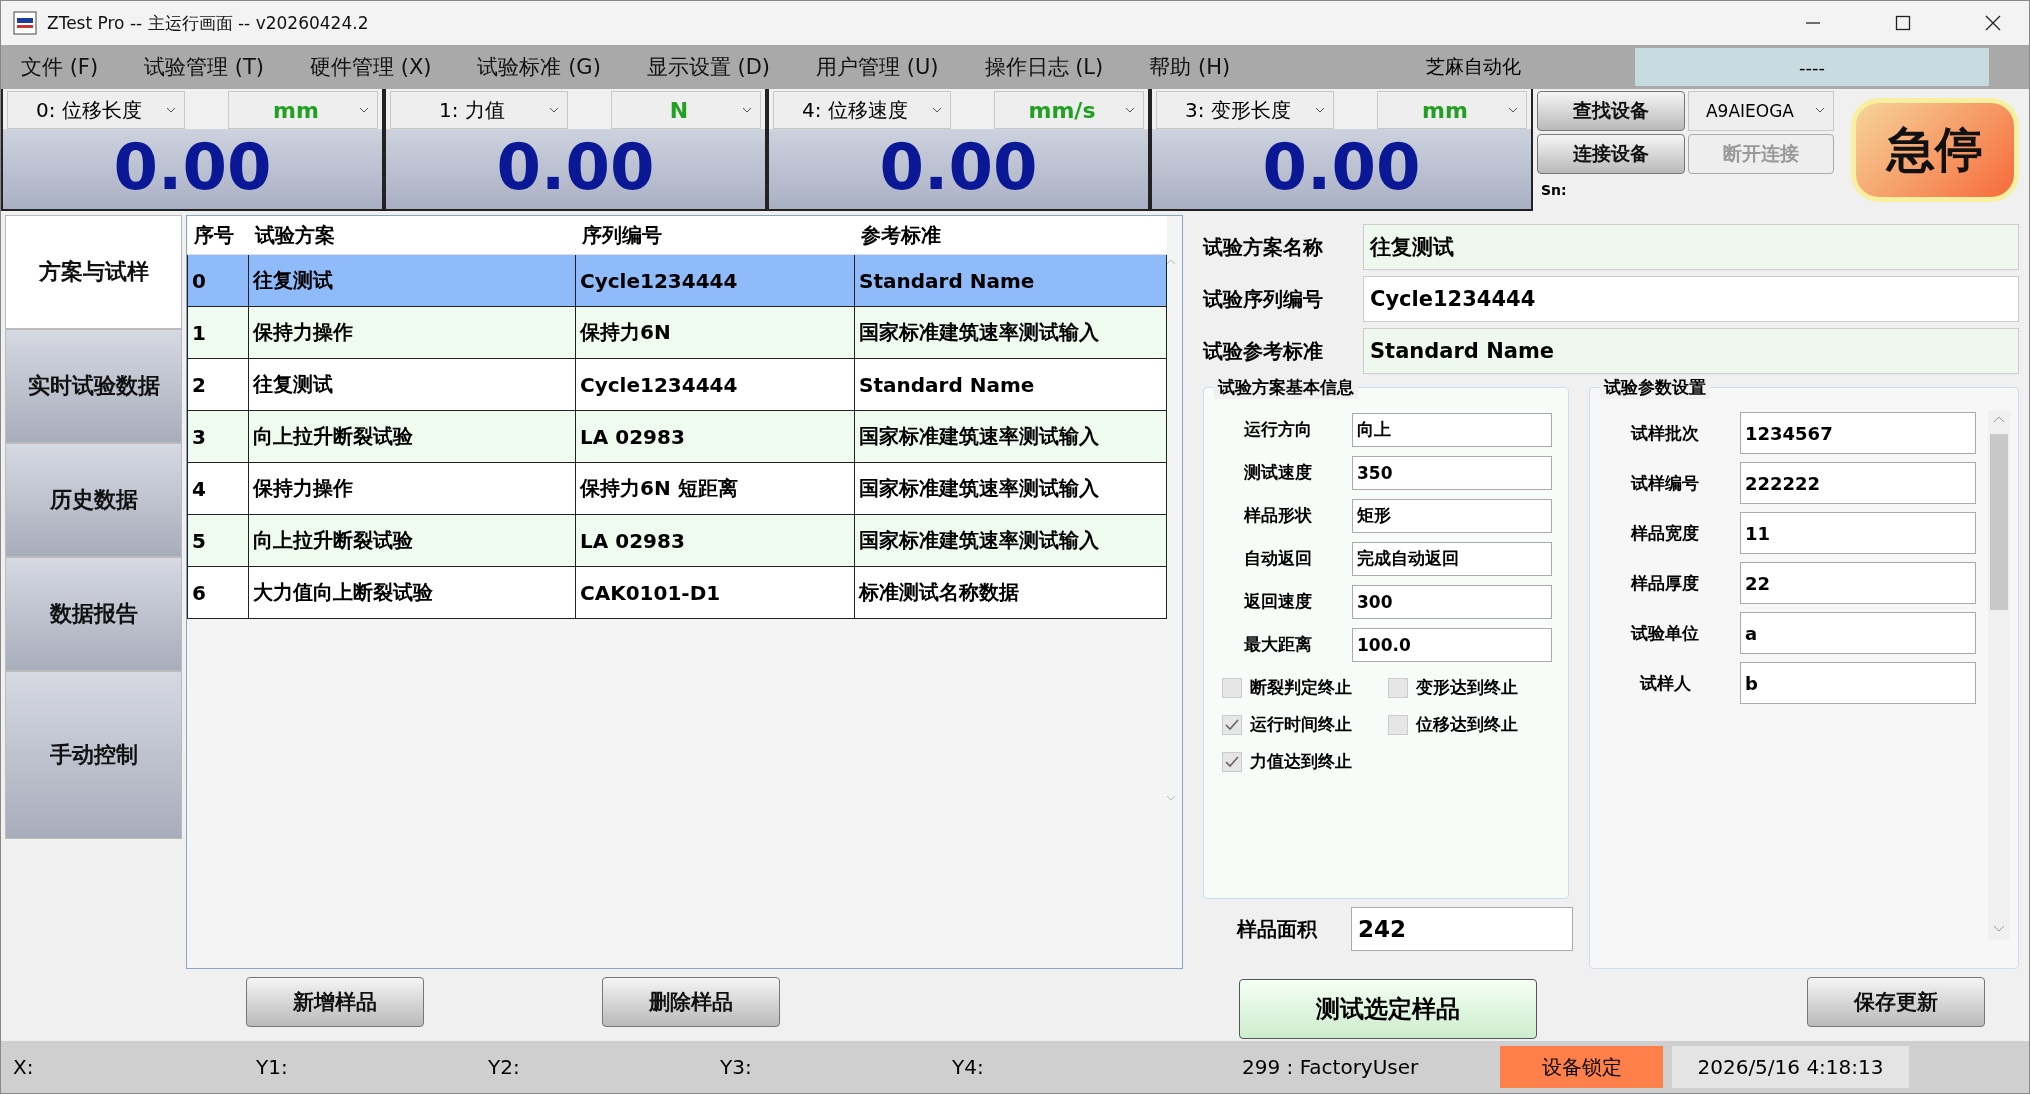 The width and height of the screenshot is (2030, 1094). I want to click on menu-item: 文件 (F), so click(60, 67).